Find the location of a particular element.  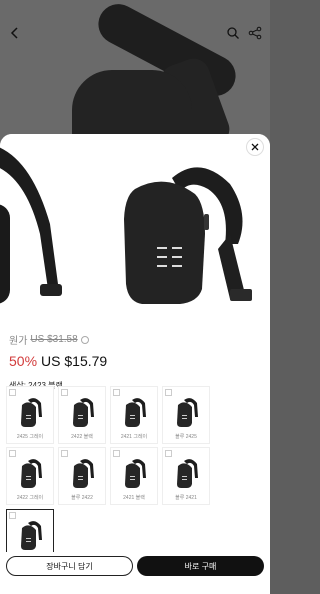

close-icon is located at coordinates (255, 147).